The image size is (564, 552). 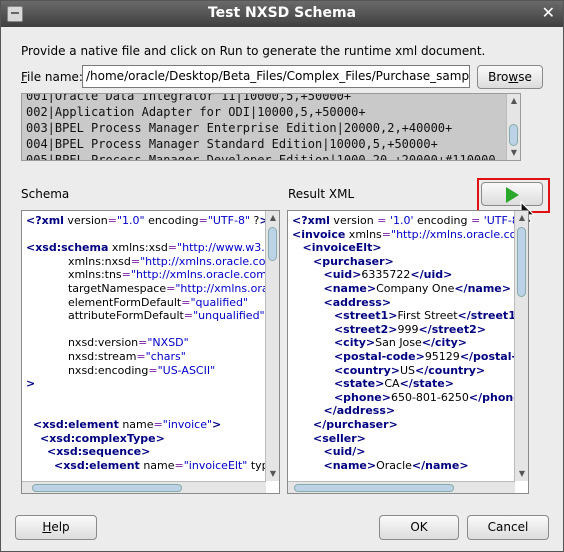 What do you see at coordinates (508, 527) in the screenshot?
I see `cancel-button: Cancel` at bounding box center [508, 527].